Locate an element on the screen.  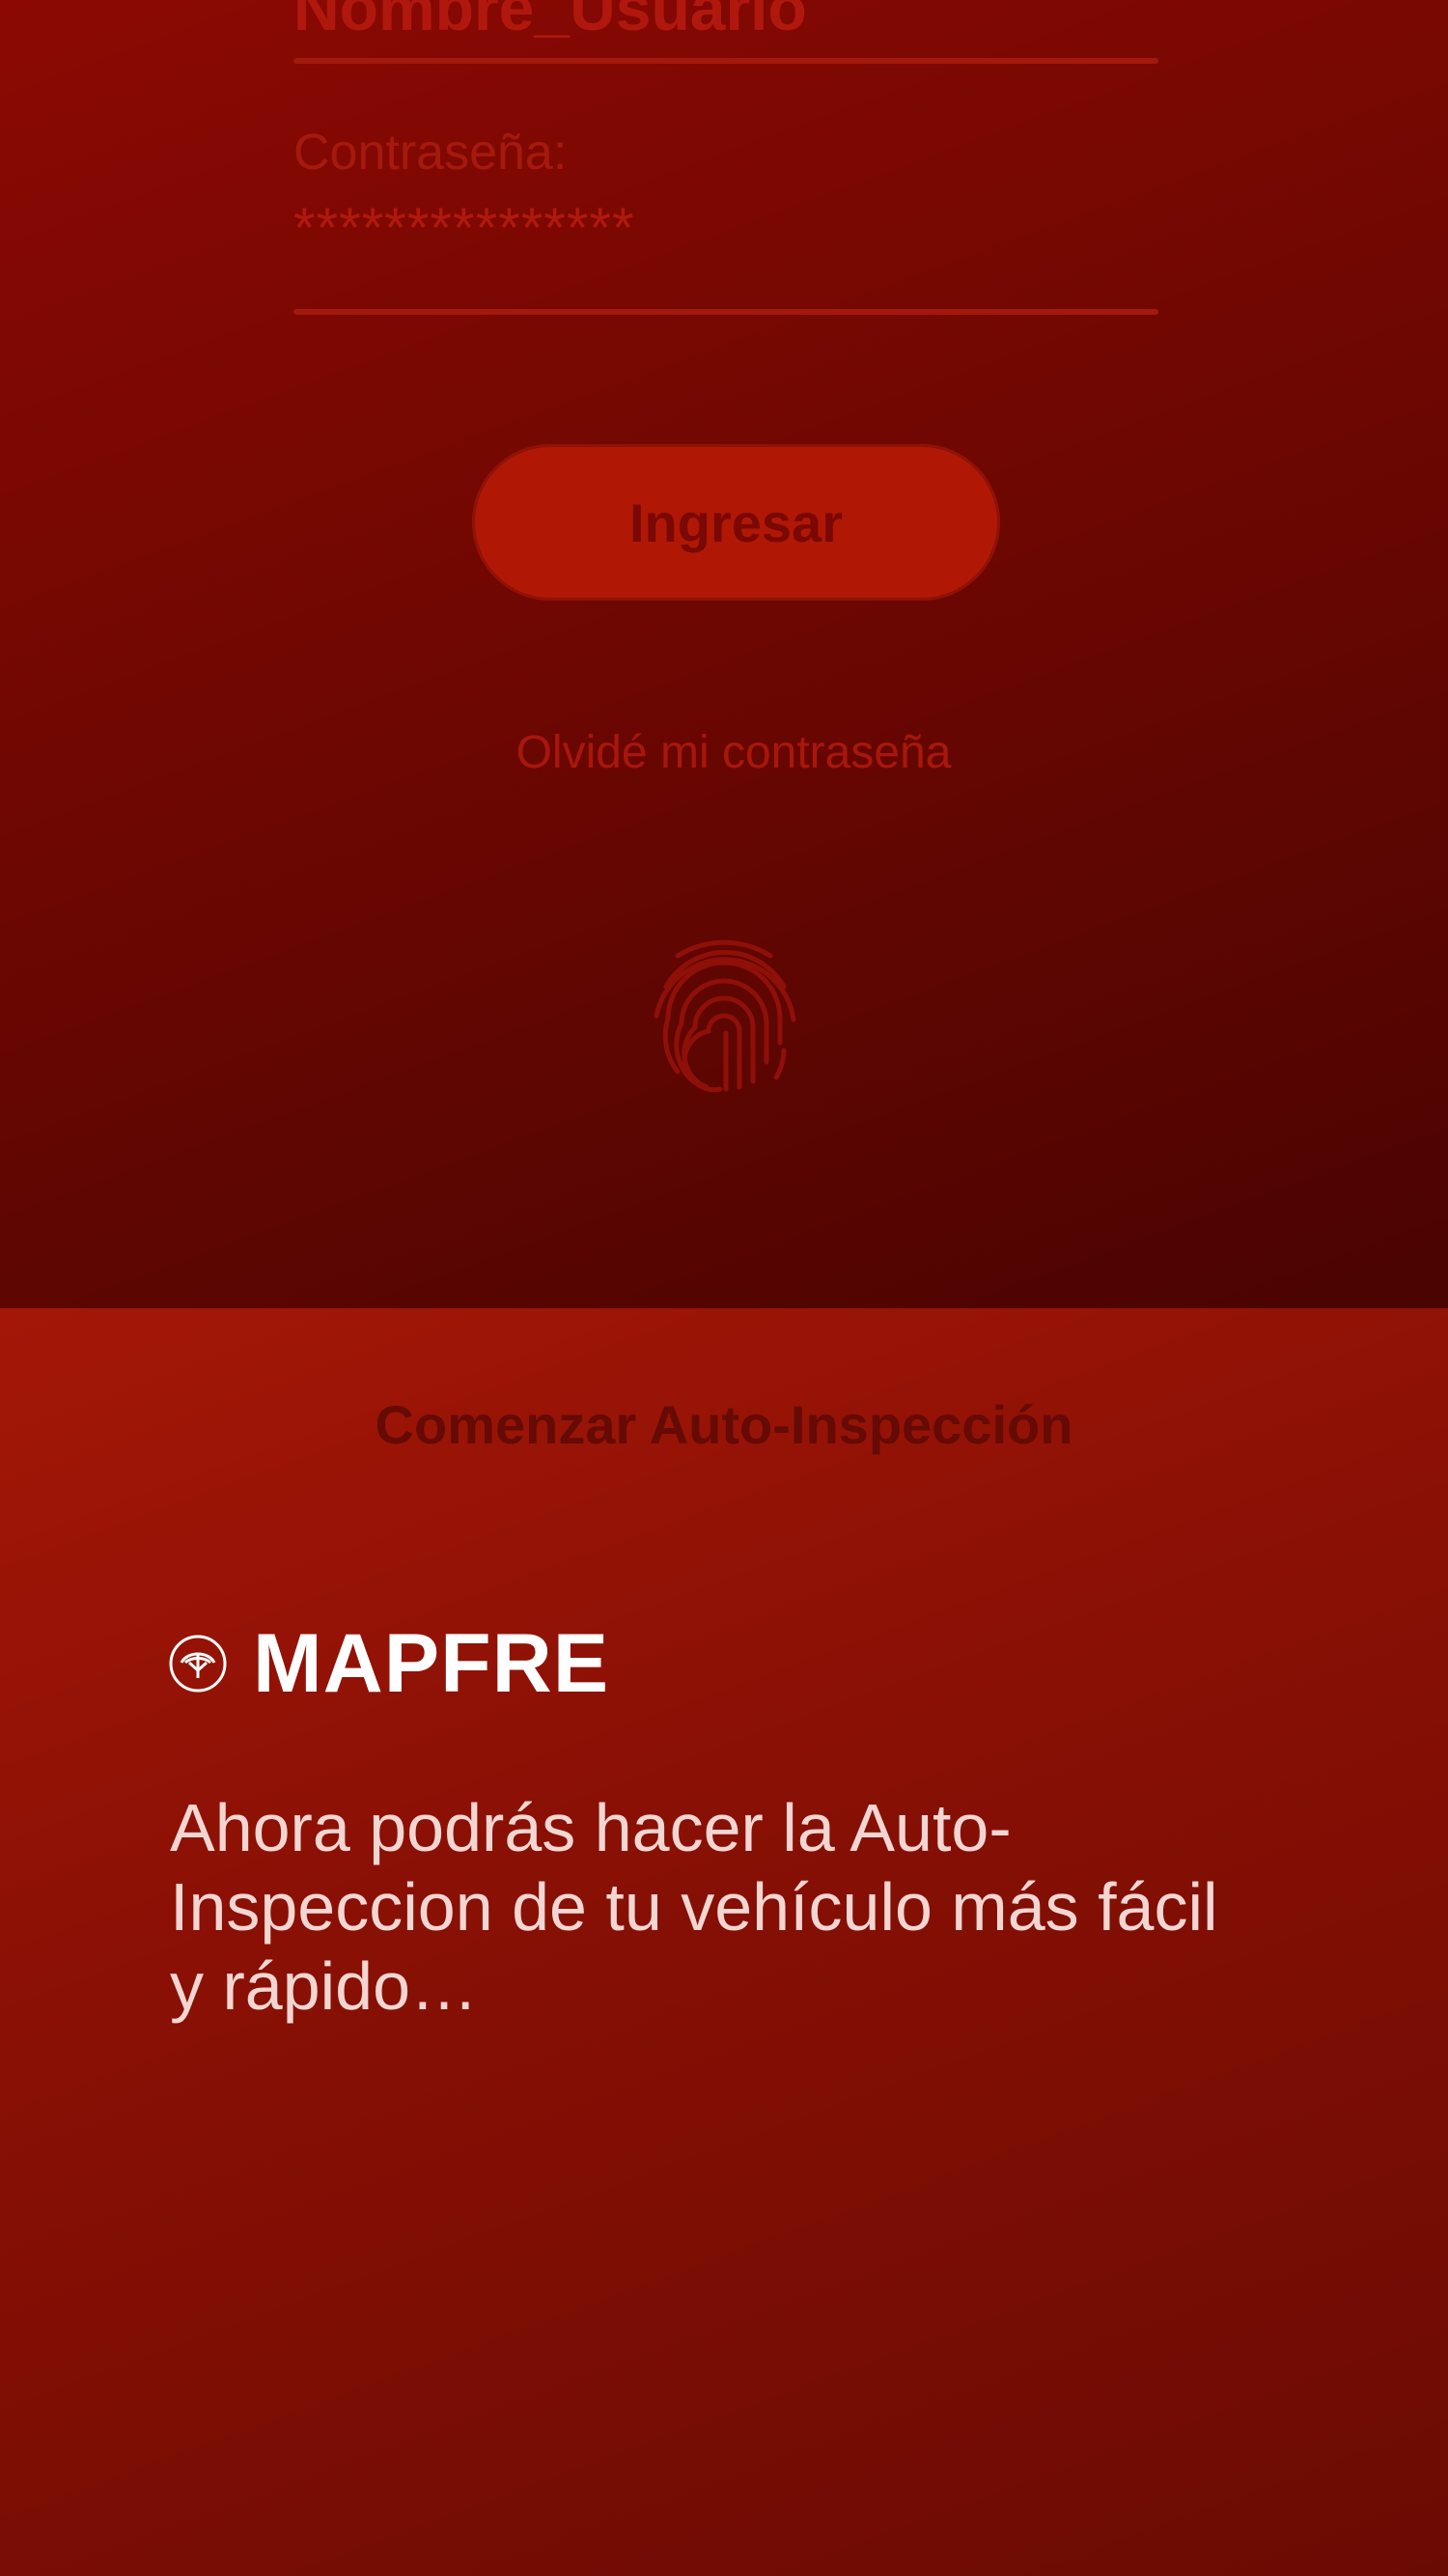
password-label: Contraseña: is located at coordinates (431, 153).